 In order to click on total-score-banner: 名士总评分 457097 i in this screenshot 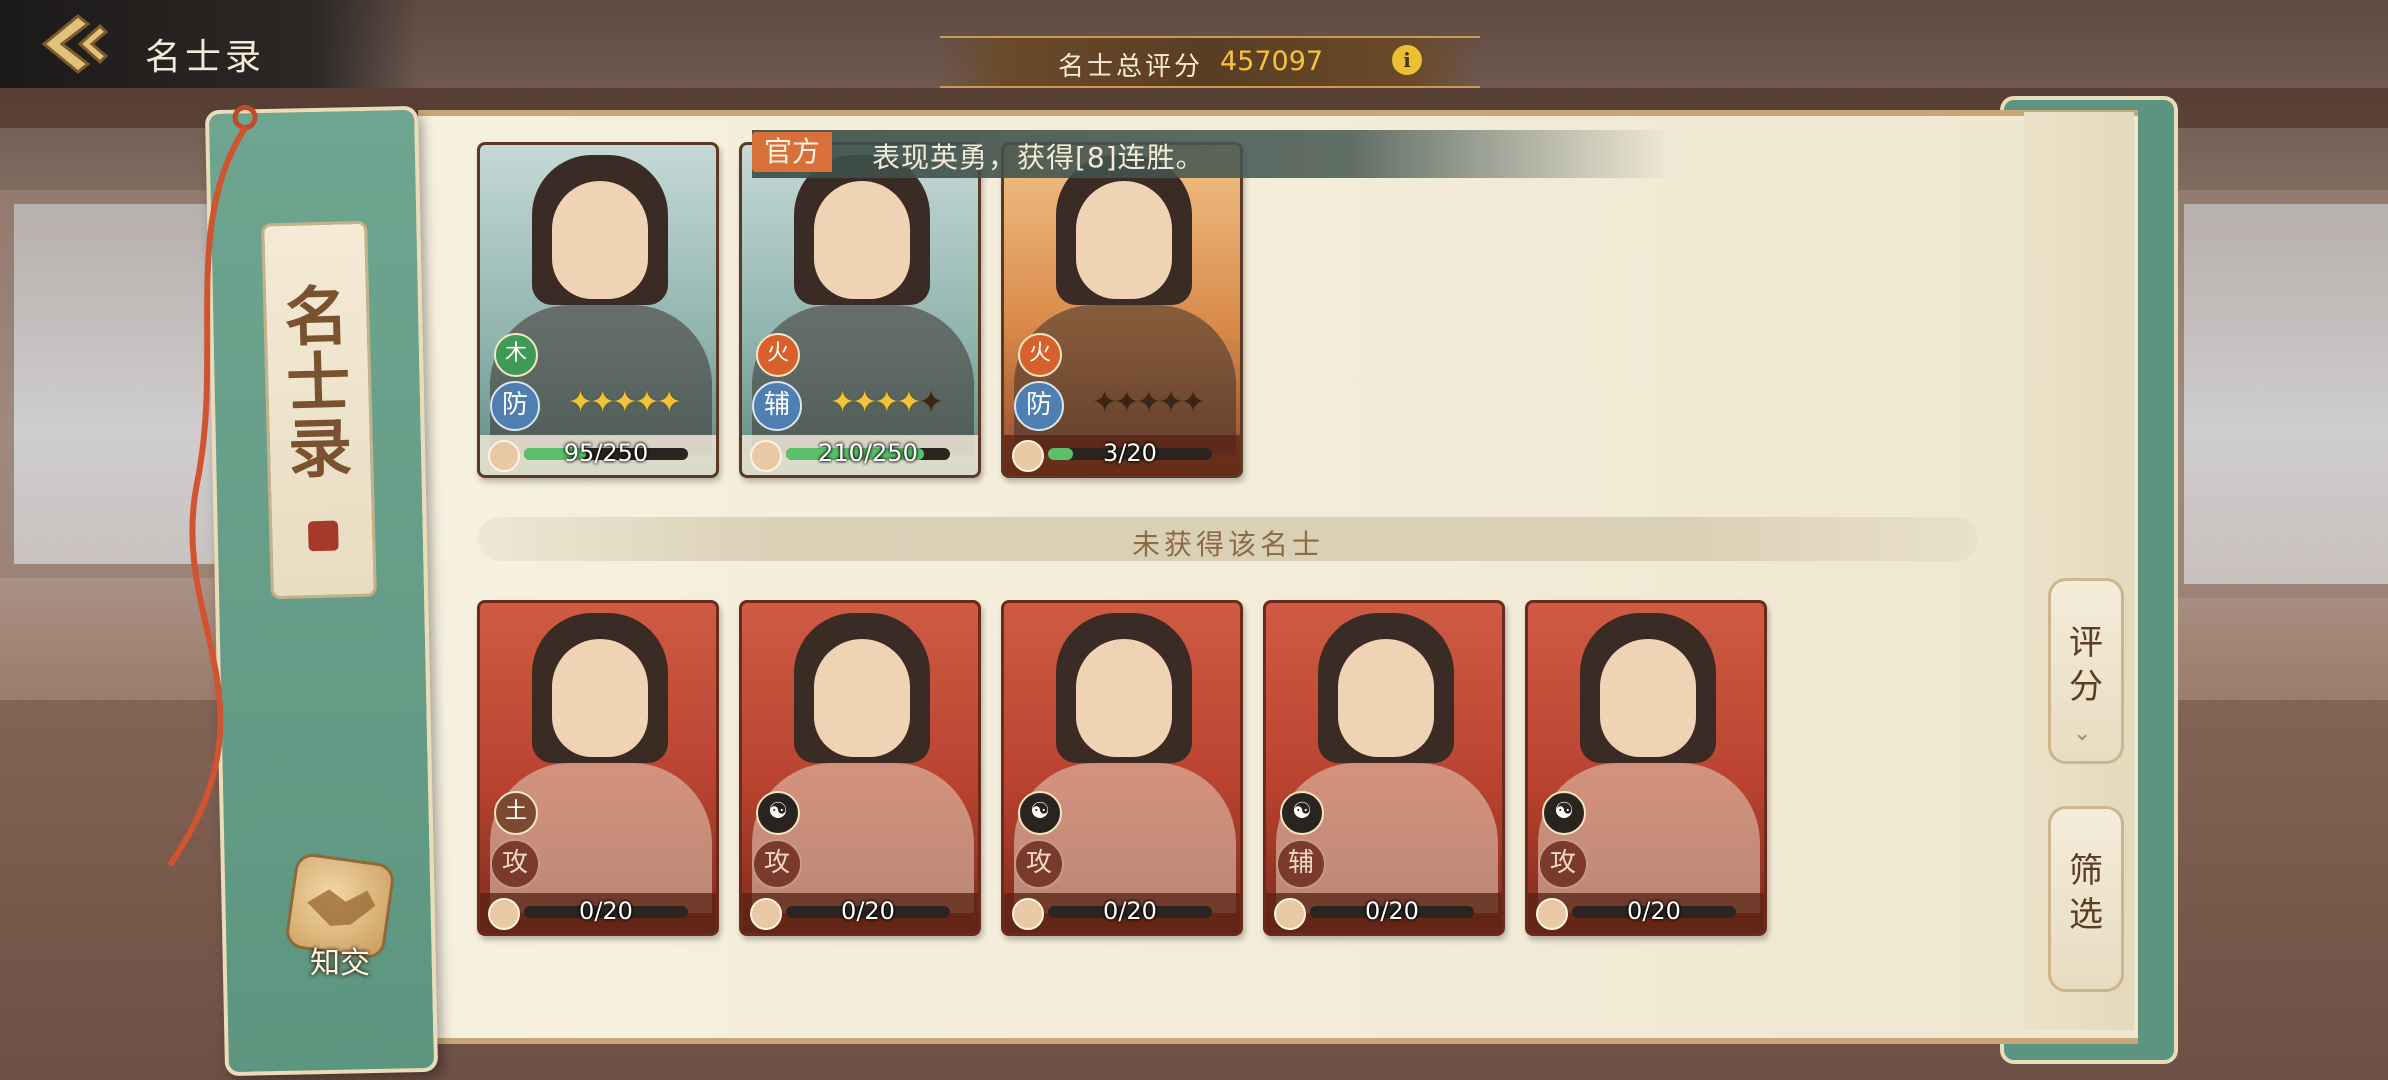, I will do `click(1210, 62)`.